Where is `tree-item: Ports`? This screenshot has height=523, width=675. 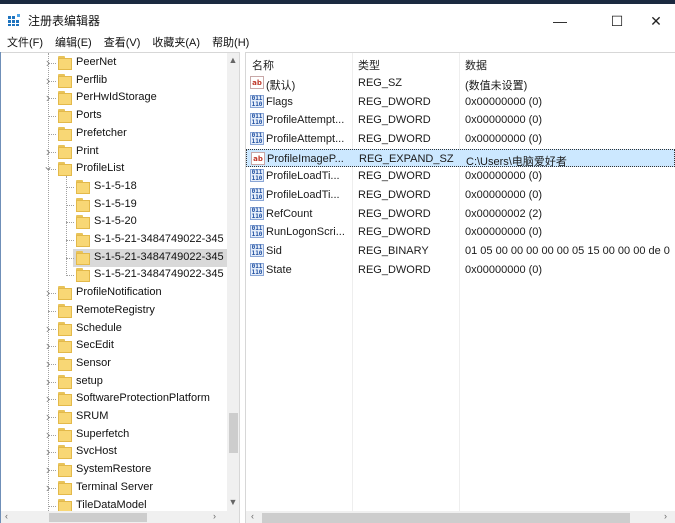
tree-item: Ports is located at coordinates (114, 116).